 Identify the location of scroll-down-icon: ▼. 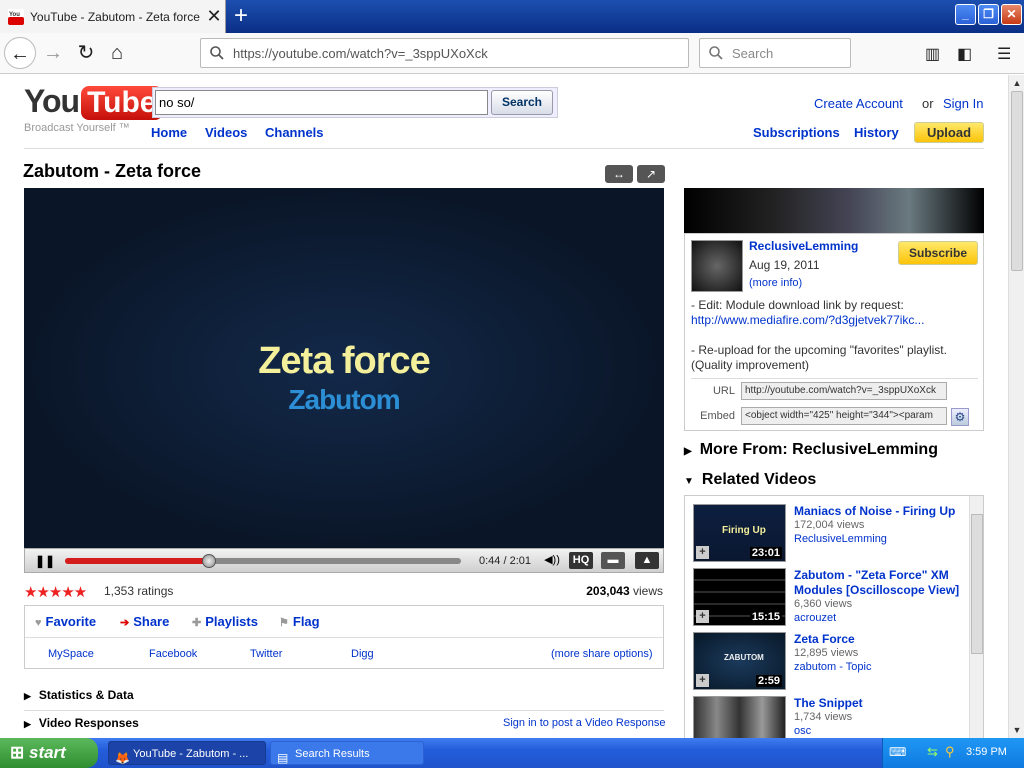
(1016, 730).